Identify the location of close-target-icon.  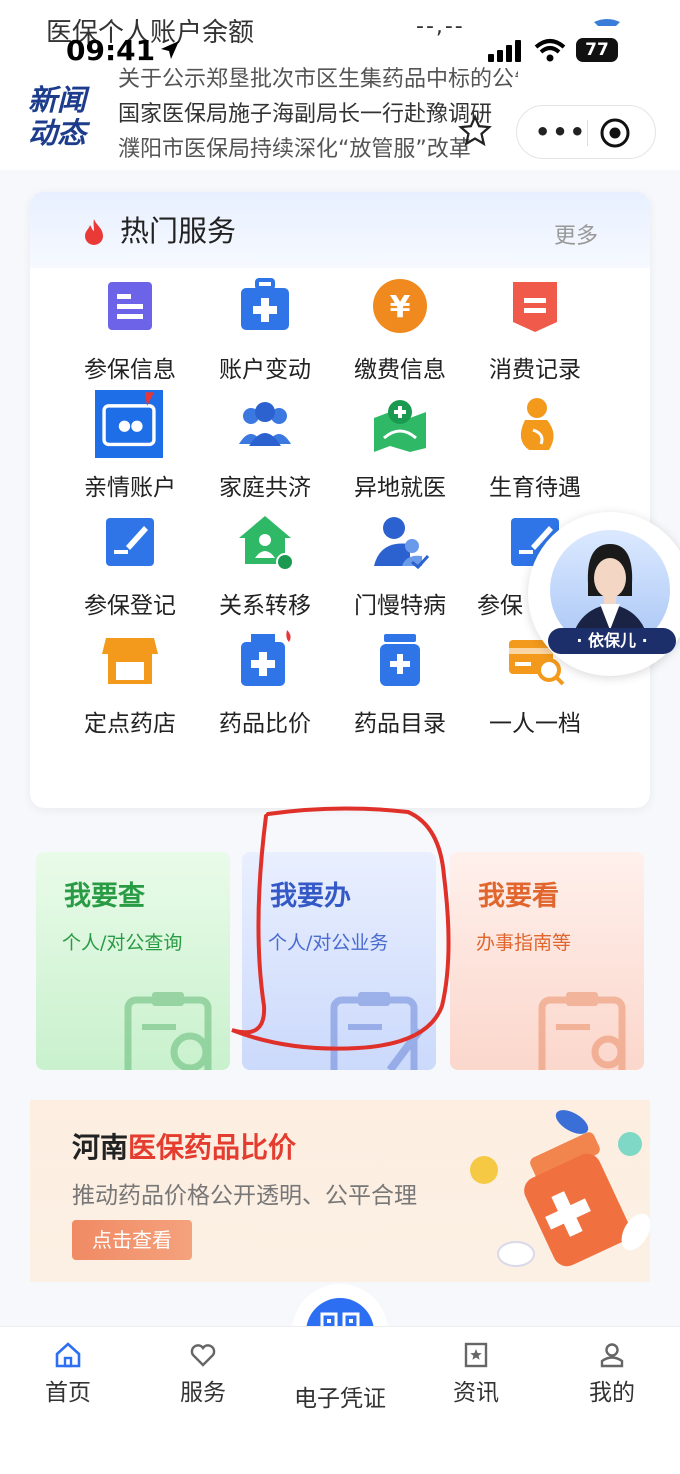
(615, 133).